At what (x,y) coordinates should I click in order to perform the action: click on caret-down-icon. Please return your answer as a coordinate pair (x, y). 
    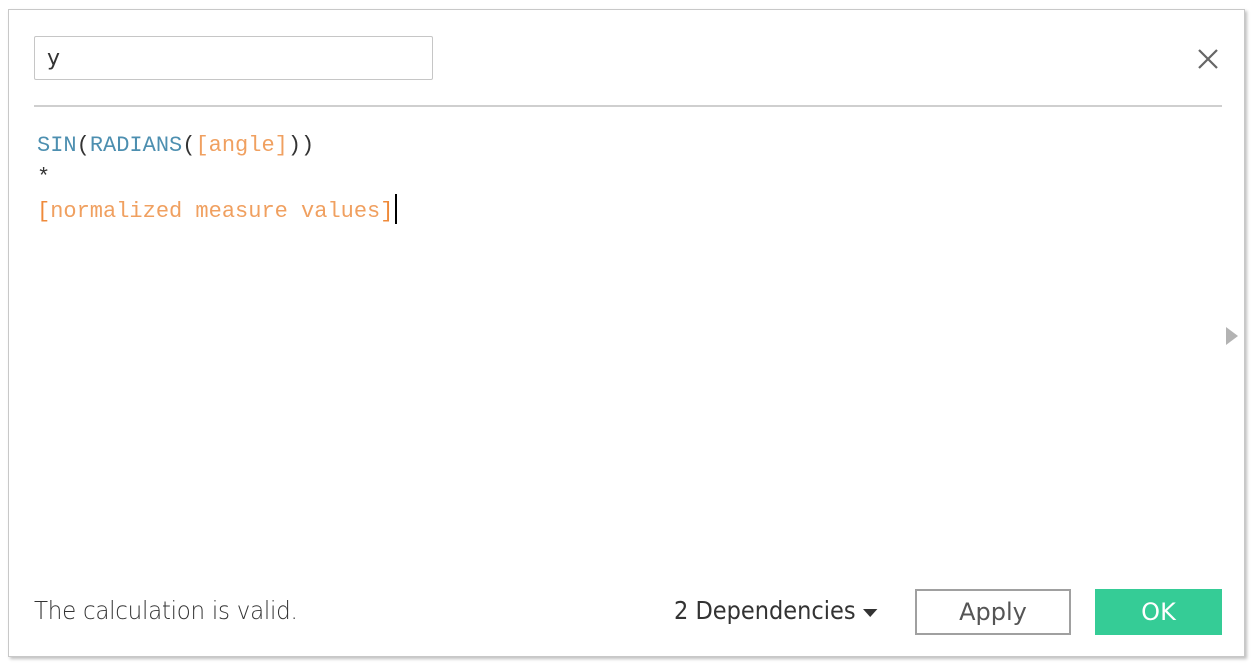
    Looking at the image, I should click on (870, 612).